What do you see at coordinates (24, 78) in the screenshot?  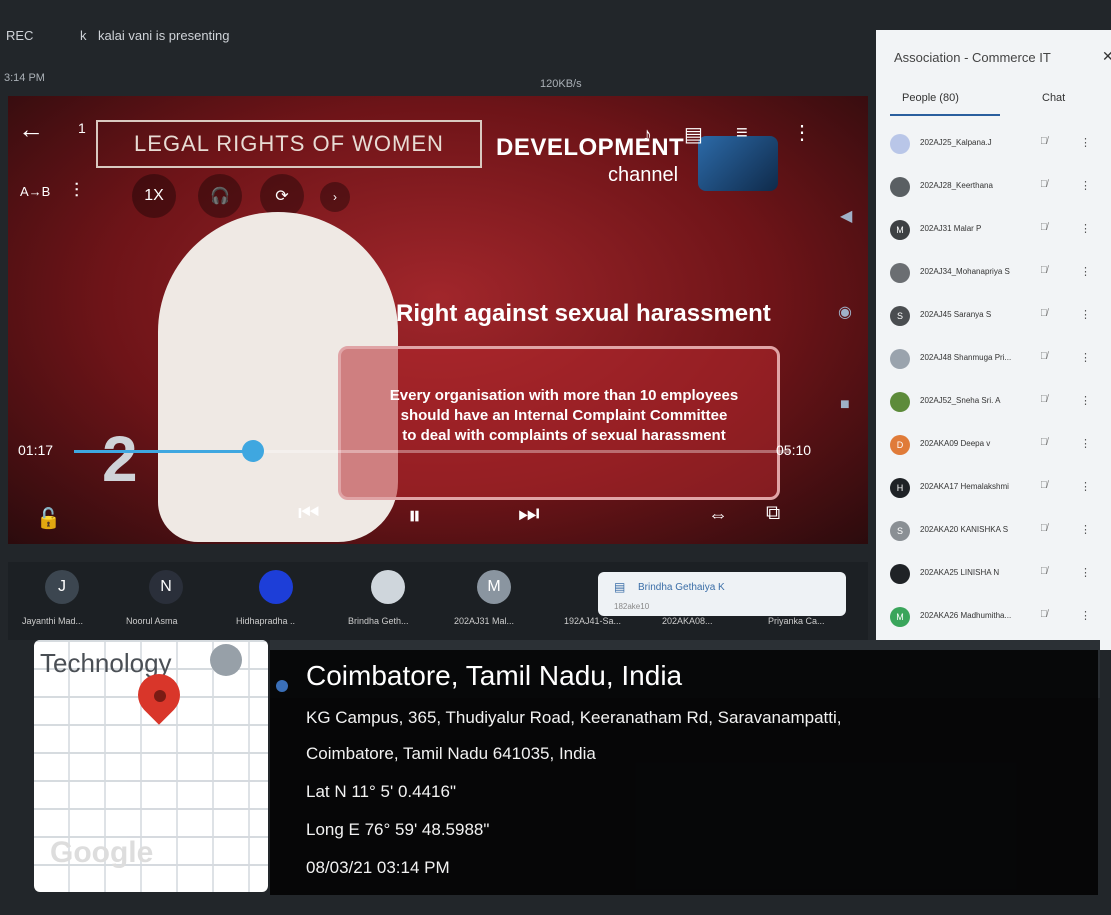 I see `status-time: 3:14 PM` at bounding box center [24, 78].